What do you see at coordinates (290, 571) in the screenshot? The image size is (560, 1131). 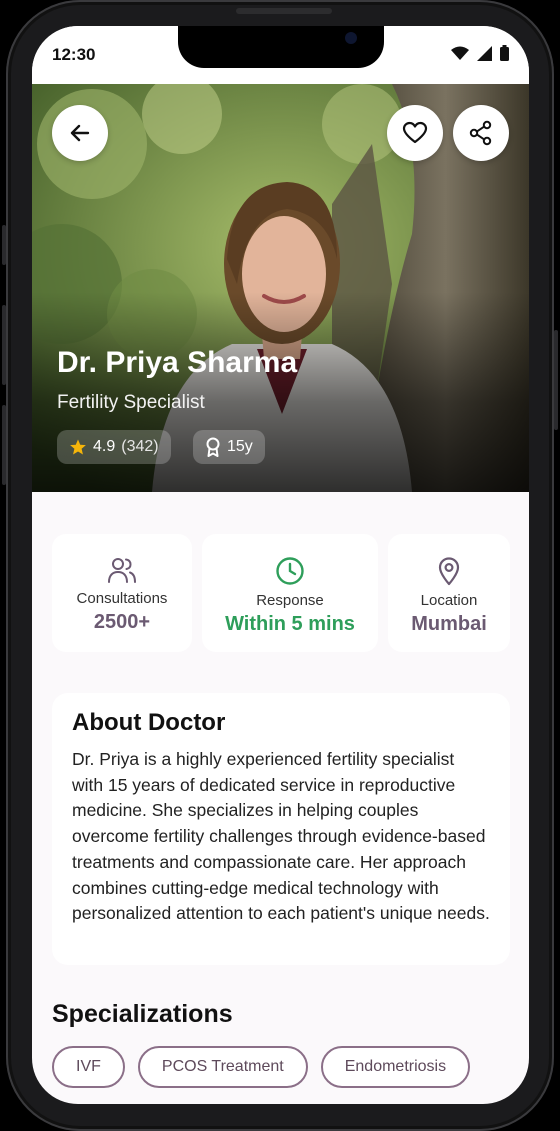 I see `clock-icon` at bounding box center [290, 571].